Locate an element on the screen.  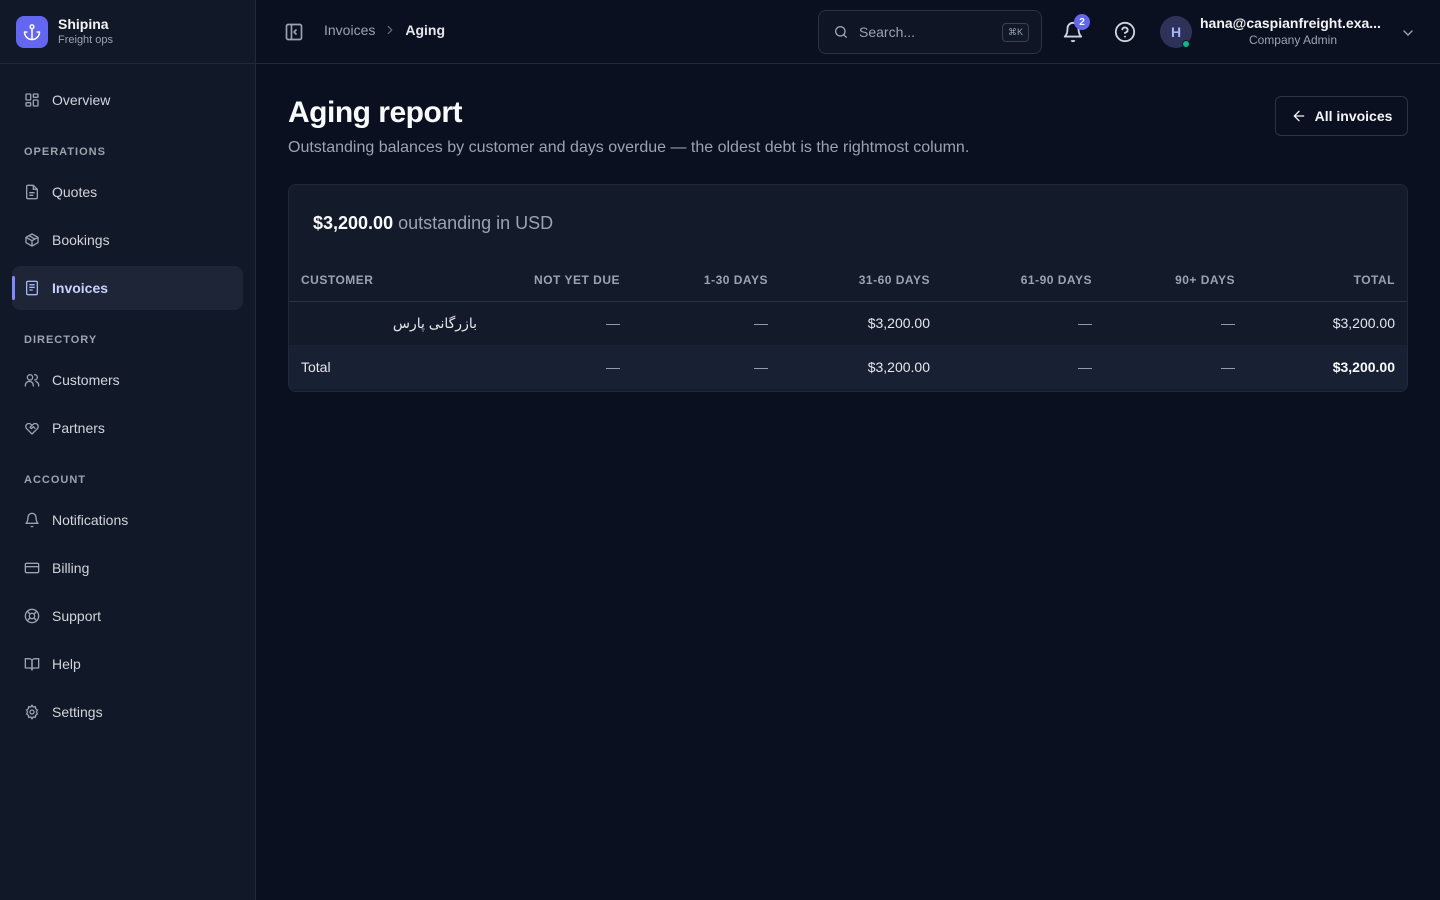
book-open-icon is located at coordinates (32, 664).